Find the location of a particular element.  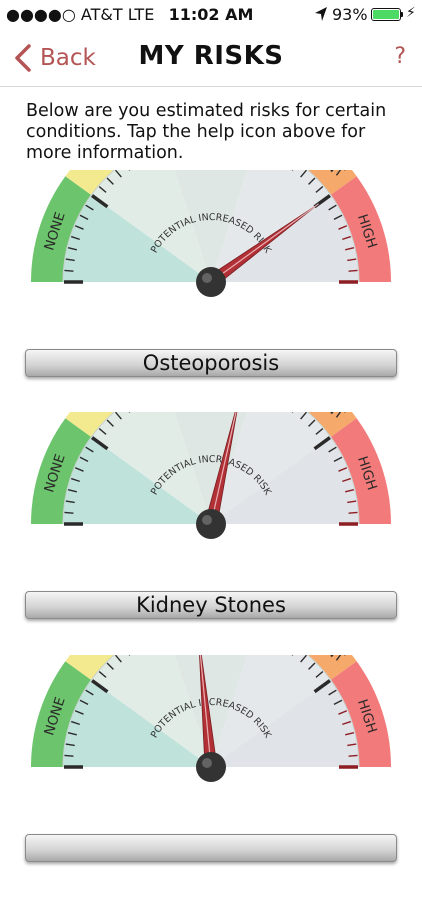

condition-name: Kidney Stones is located at coordinates (211, 605).